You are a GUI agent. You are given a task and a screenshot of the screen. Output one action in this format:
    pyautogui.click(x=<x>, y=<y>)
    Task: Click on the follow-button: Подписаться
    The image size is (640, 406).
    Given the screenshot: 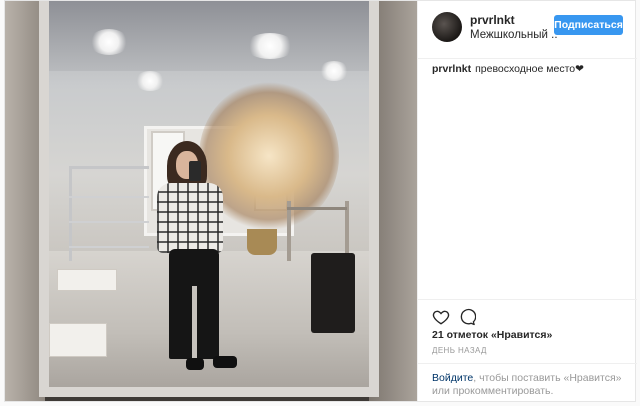 What is the action you would take?
    pyautogui.click(x=588, y=25)
    